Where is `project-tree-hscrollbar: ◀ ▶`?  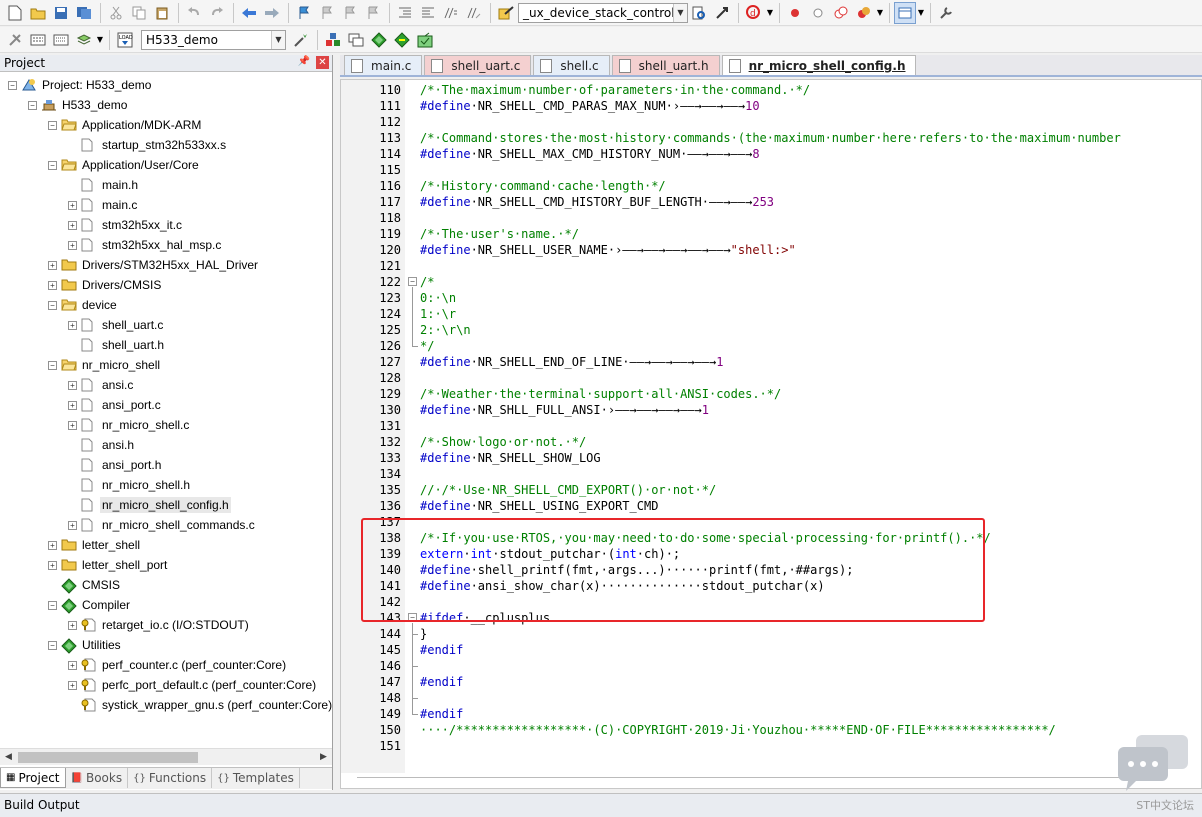
project-tree-hscrollbar: ◀ ▶ is located at coordinates (166, 756).